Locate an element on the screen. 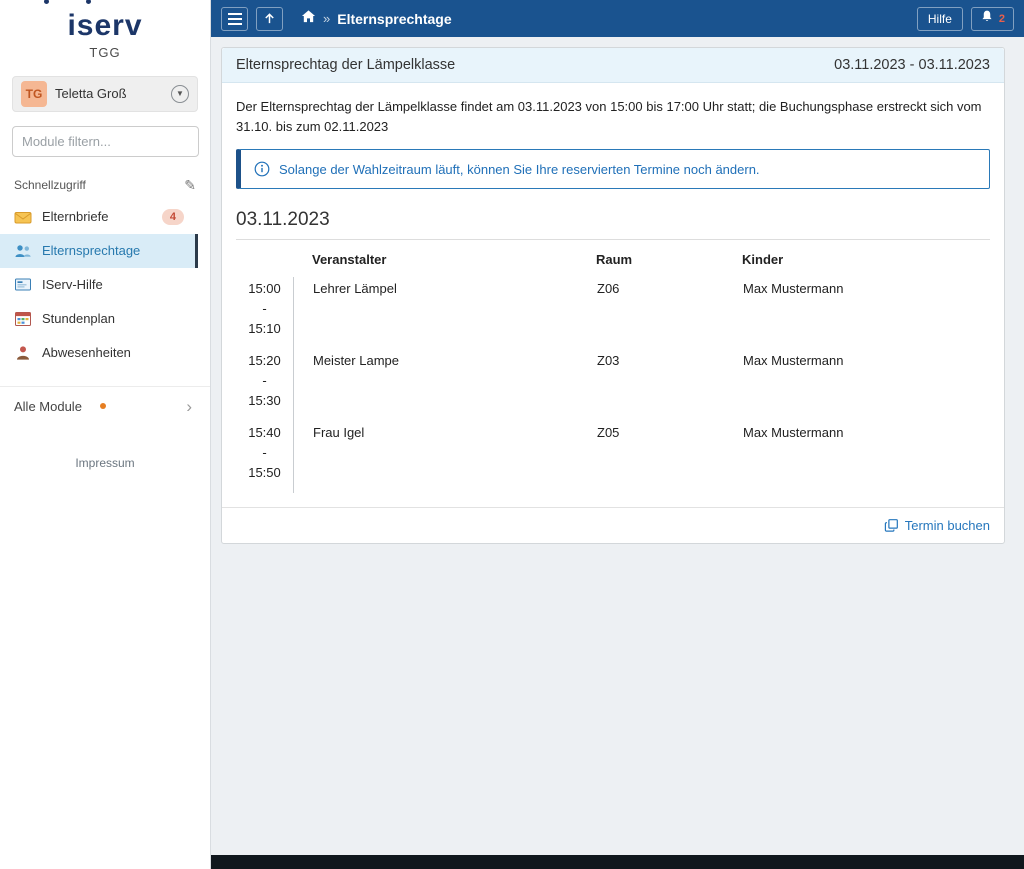  sidebar-item-label: Stundenplan is located at coordinates (79, 318).